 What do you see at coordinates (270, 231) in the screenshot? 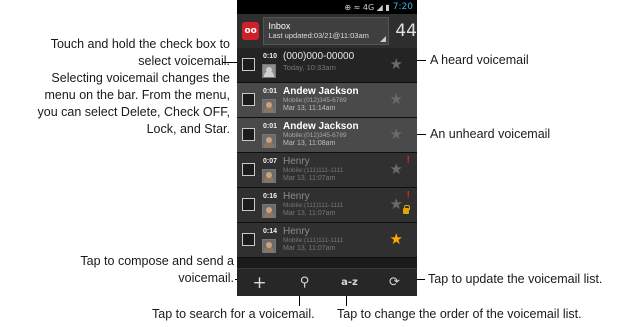
I see `voicemail-duration: 0:14` at bounding box center [270, 231].